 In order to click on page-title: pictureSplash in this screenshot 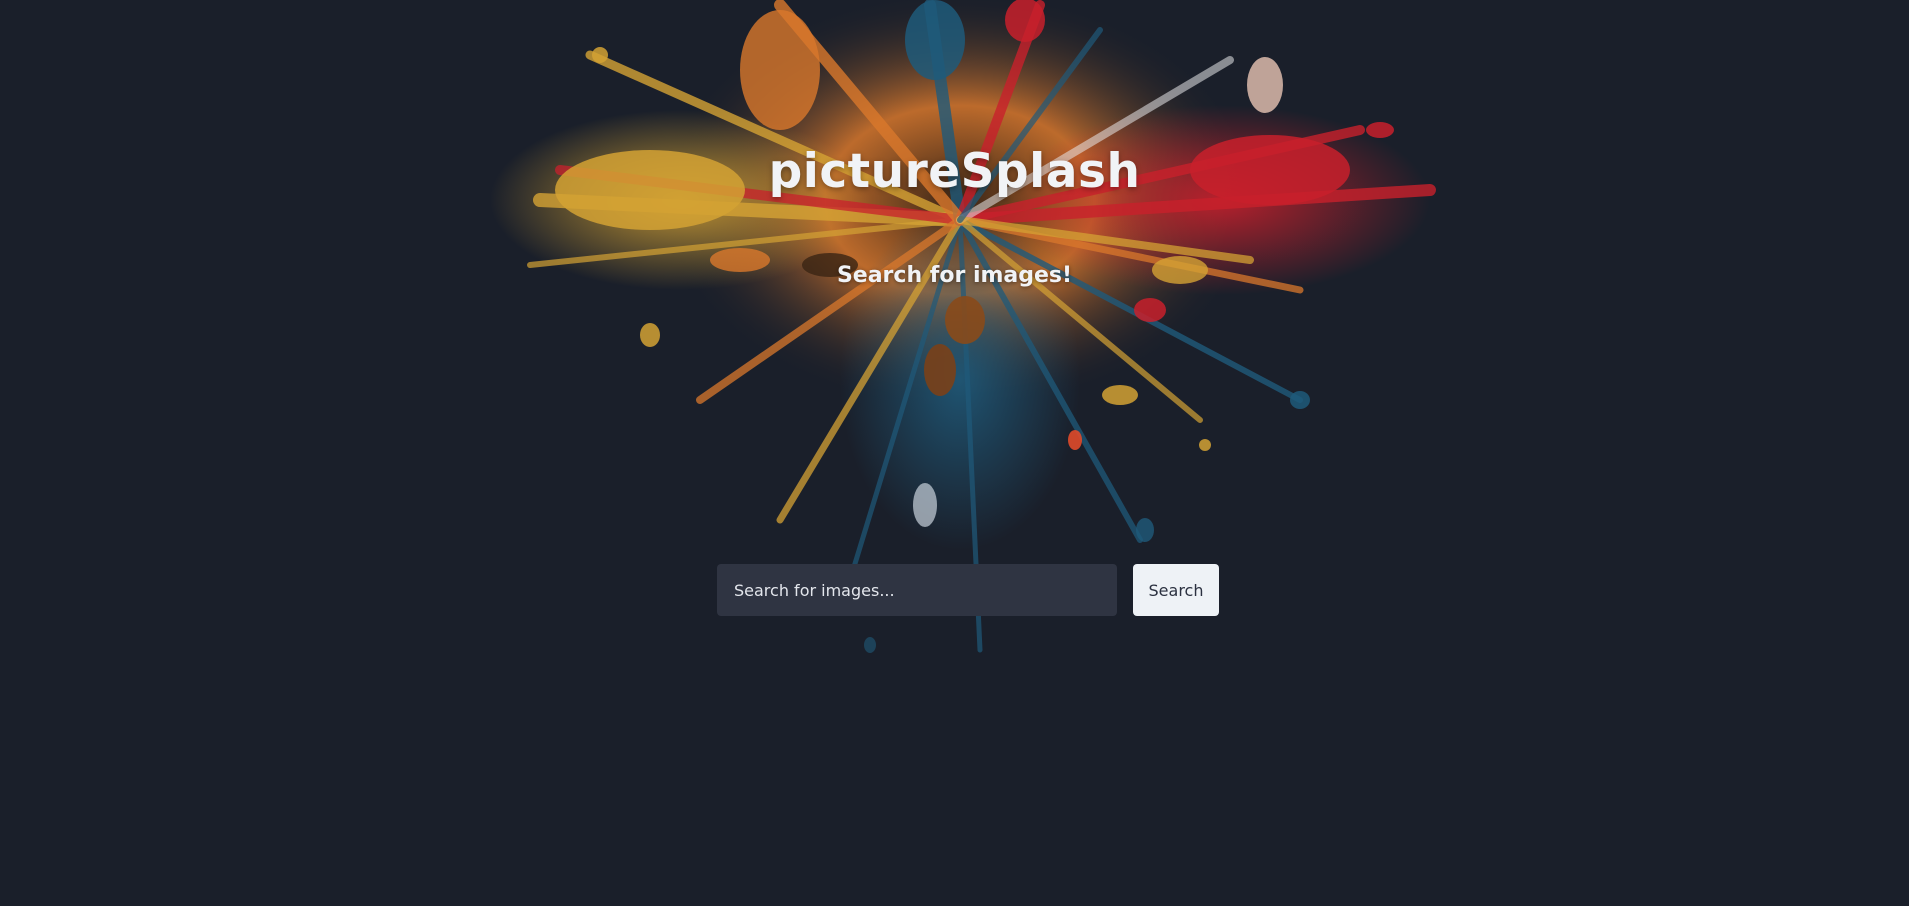, I will do `click(954, 171)`.